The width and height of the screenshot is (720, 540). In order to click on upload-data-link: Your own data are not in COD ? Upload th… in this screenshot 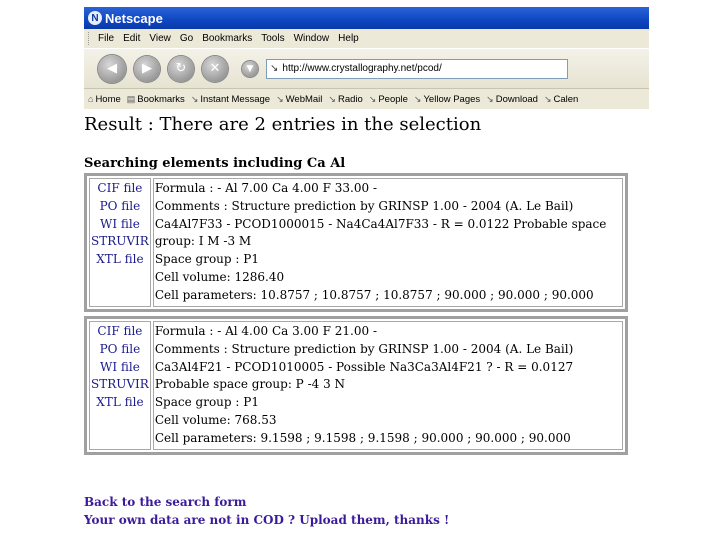, I will do `click(266, 520)`.